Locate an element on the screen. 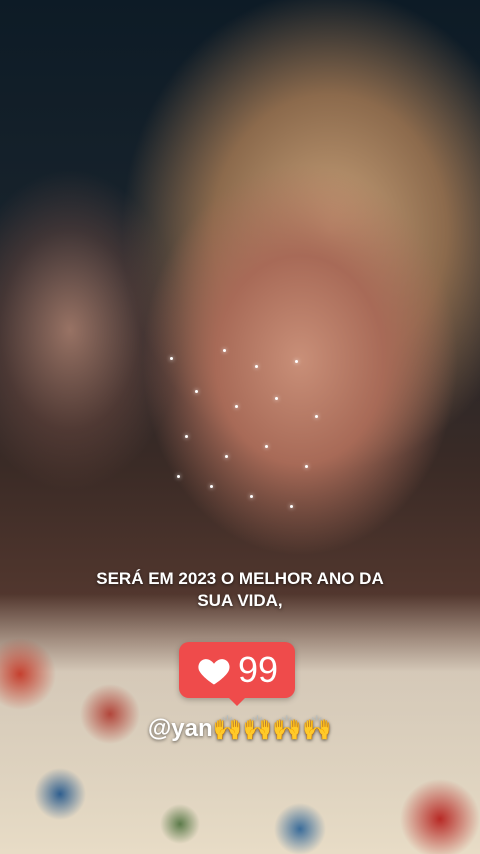 This screenshot has width=480, height=854. raised-hands-emoji: 🙌🙌🙌🙌 is located at coordinates (272, 728).